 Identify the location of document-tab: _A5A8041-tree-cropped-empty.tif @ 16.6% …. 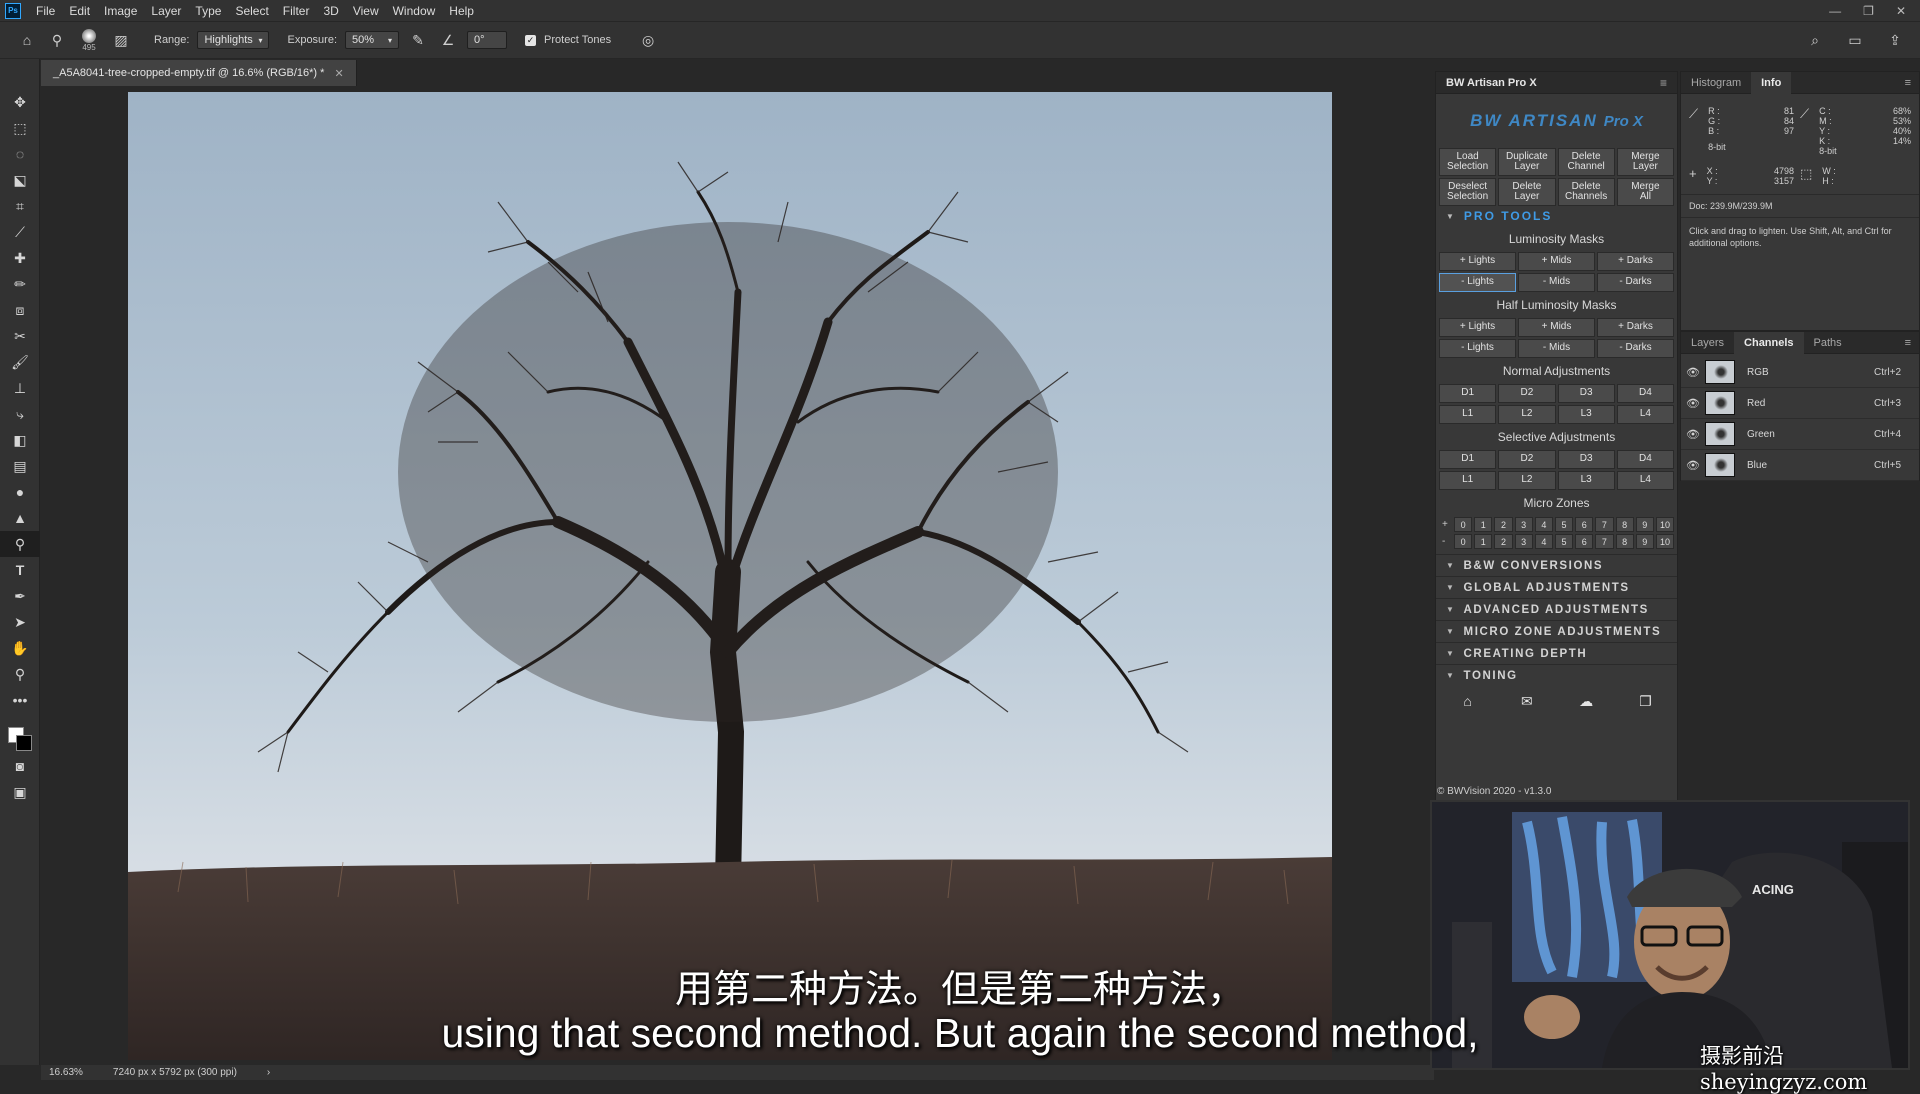
(199, 73).